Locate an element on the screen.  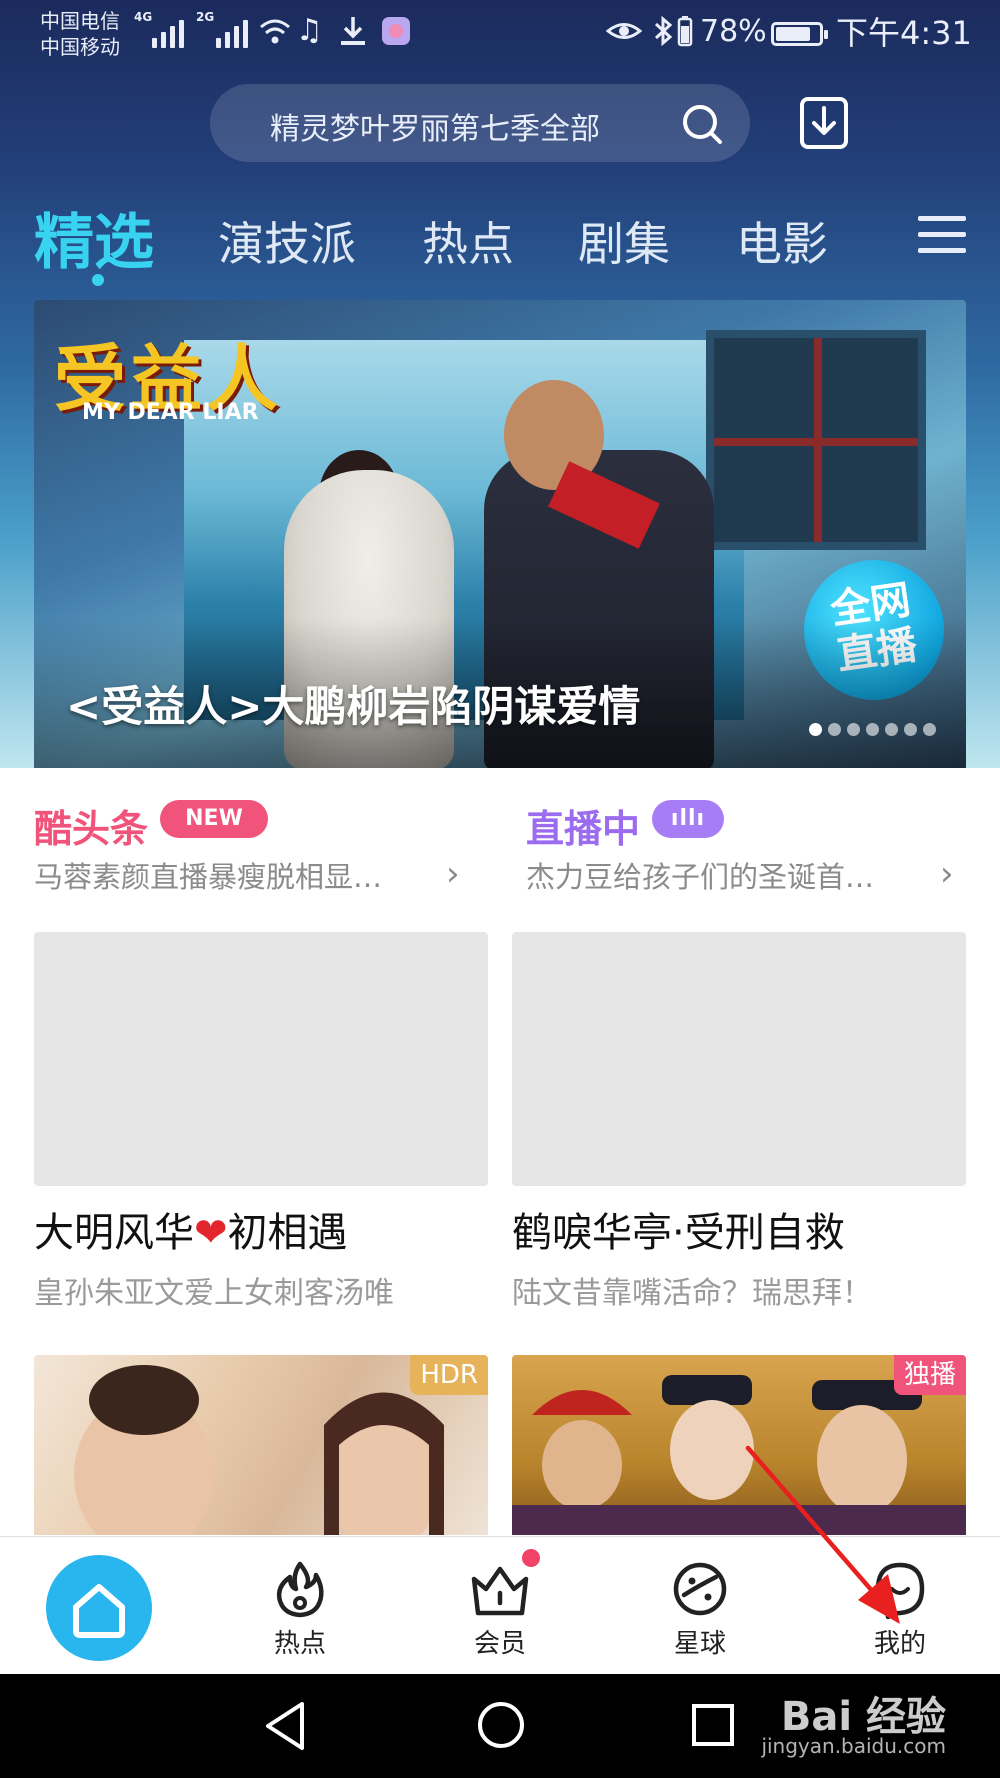
menu-icon is located at coordinates (942, 236).